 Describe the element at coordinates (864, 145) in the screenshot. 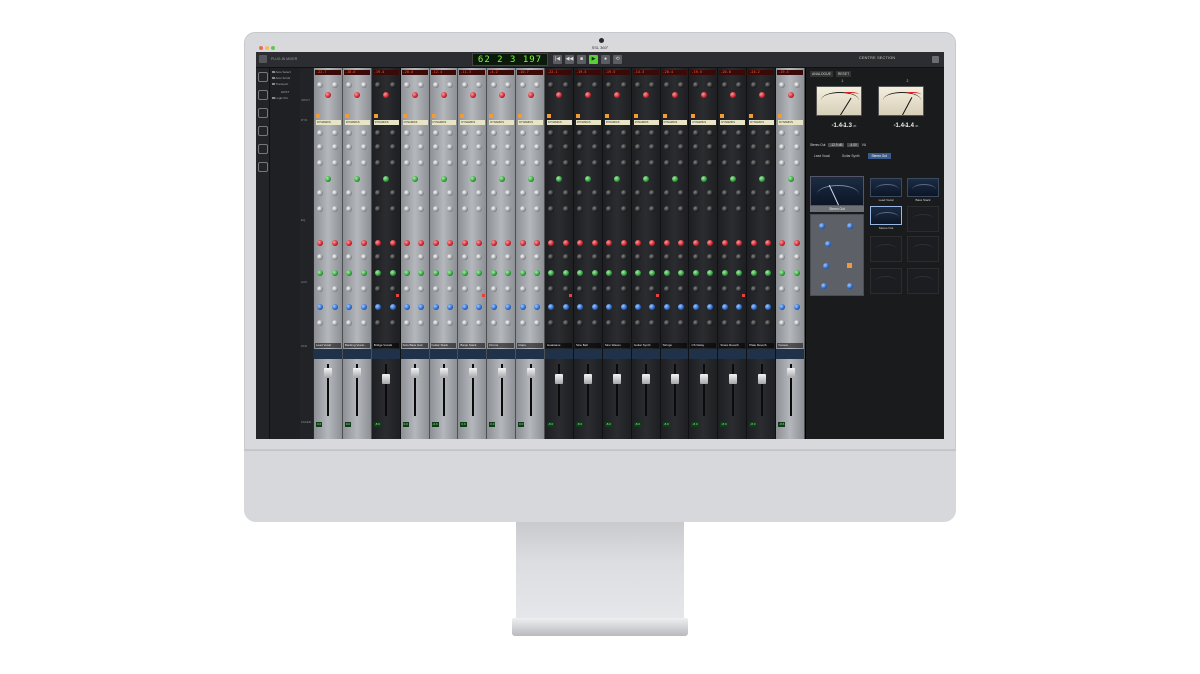

I see `output-mode: VU` at that location.